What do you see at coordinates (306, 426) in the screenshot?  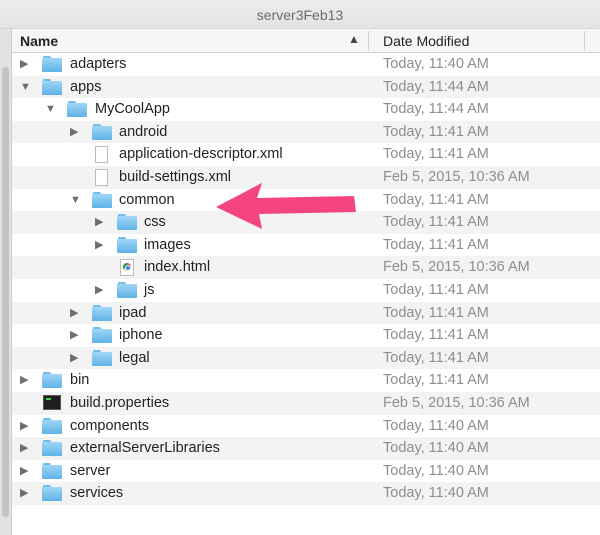 I see `file-row: ▶ components Today, 11:40 AM` at bounding box center [306, 426].